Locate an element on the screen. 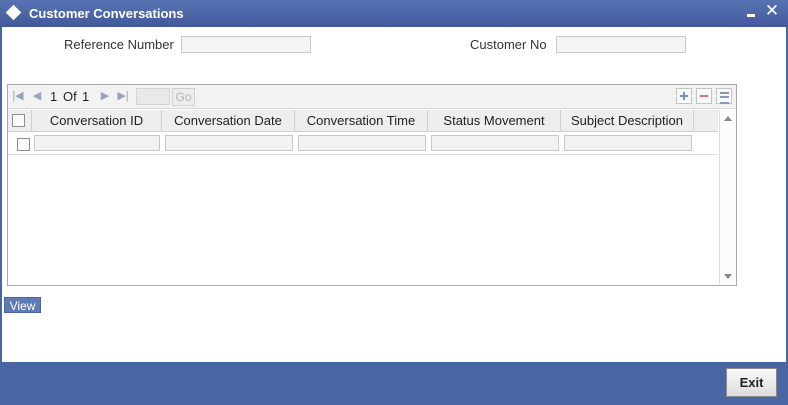 The width and height of the screenshot is (788, 405). conversation-id-cell is located at coordinates (97, 143).